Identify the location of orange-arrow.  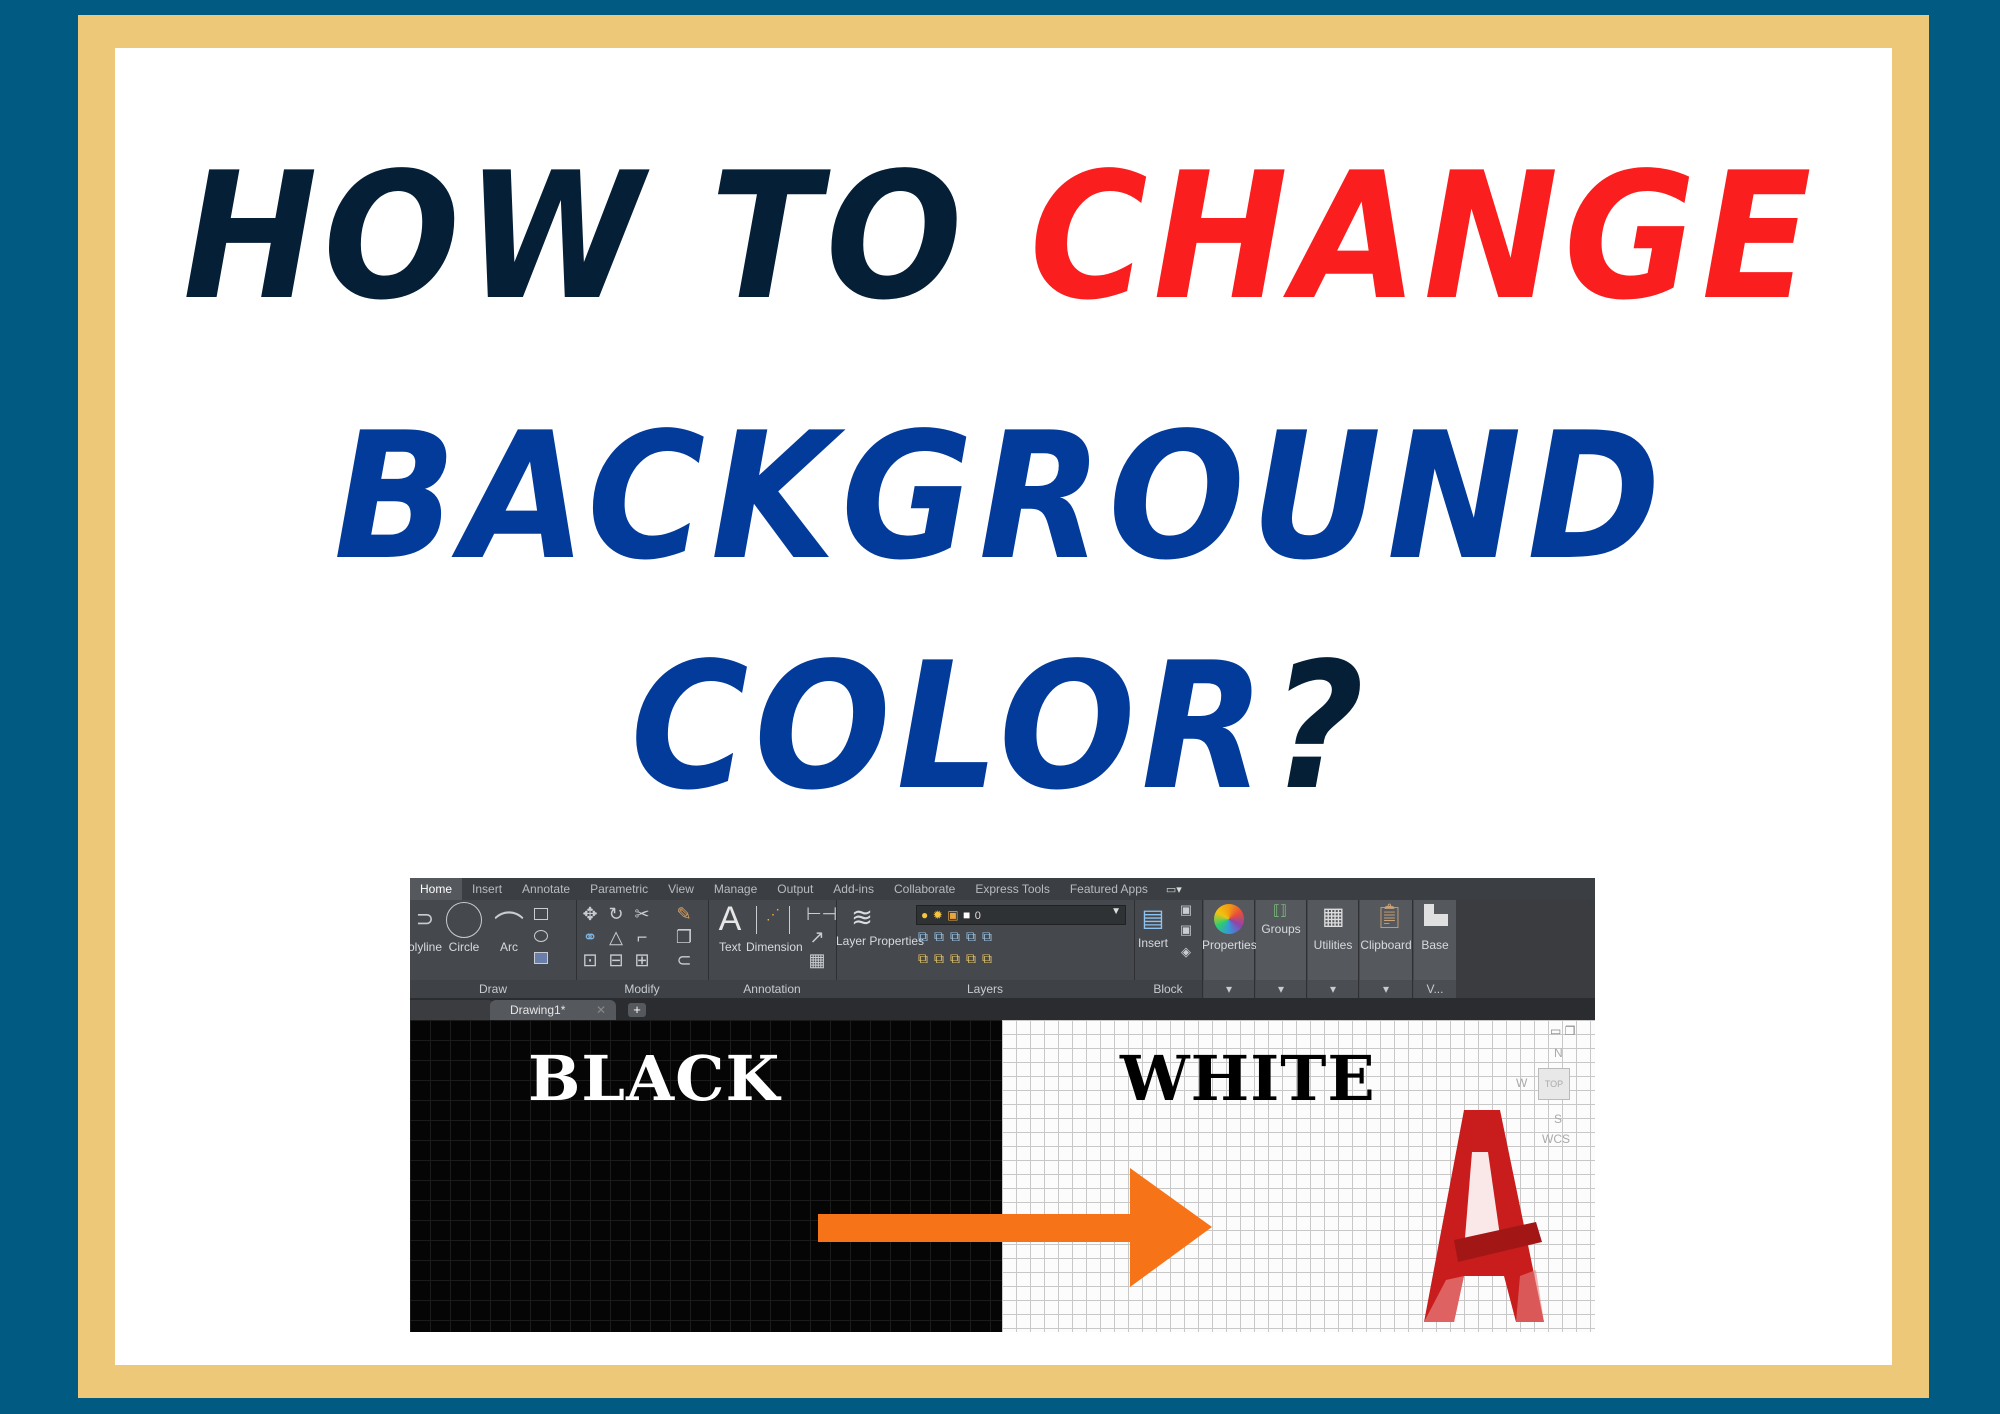
(1015, 1227).